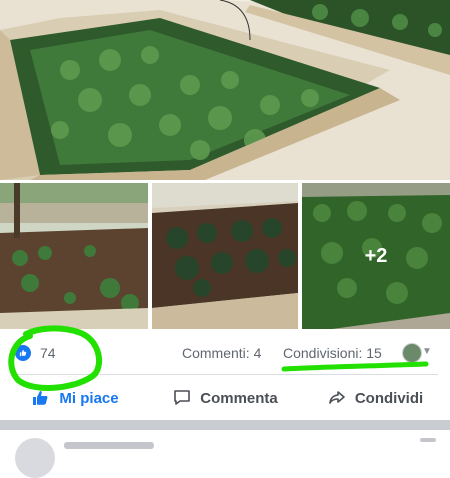 This screenshot has height=478, width=450. What do you see at coordinates (89, 398) in the screenshot?
I see `like-button-label: Mi piace` at bounding box center [89, 398].